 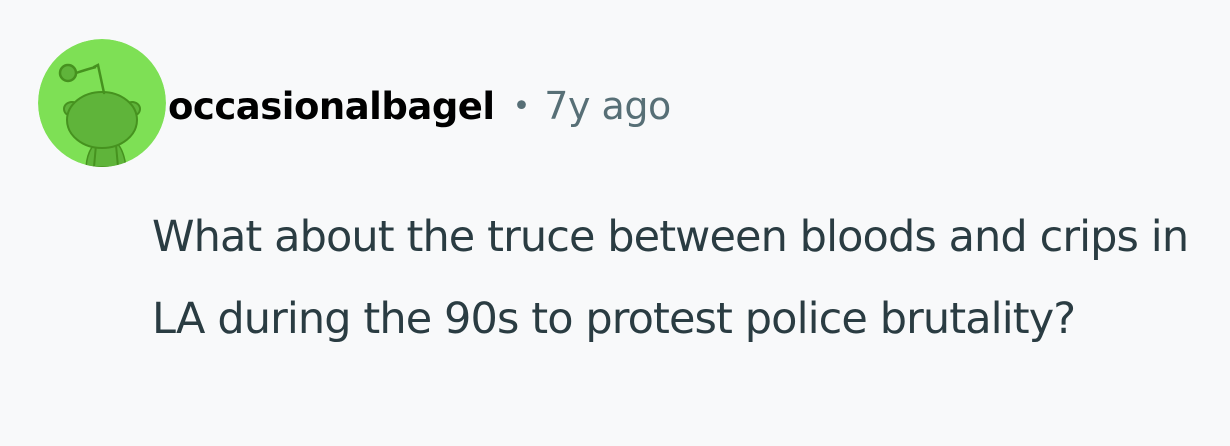 I want to click on comment-meta: occasionalbagel • 7y ago, so click(x=419, y=106).